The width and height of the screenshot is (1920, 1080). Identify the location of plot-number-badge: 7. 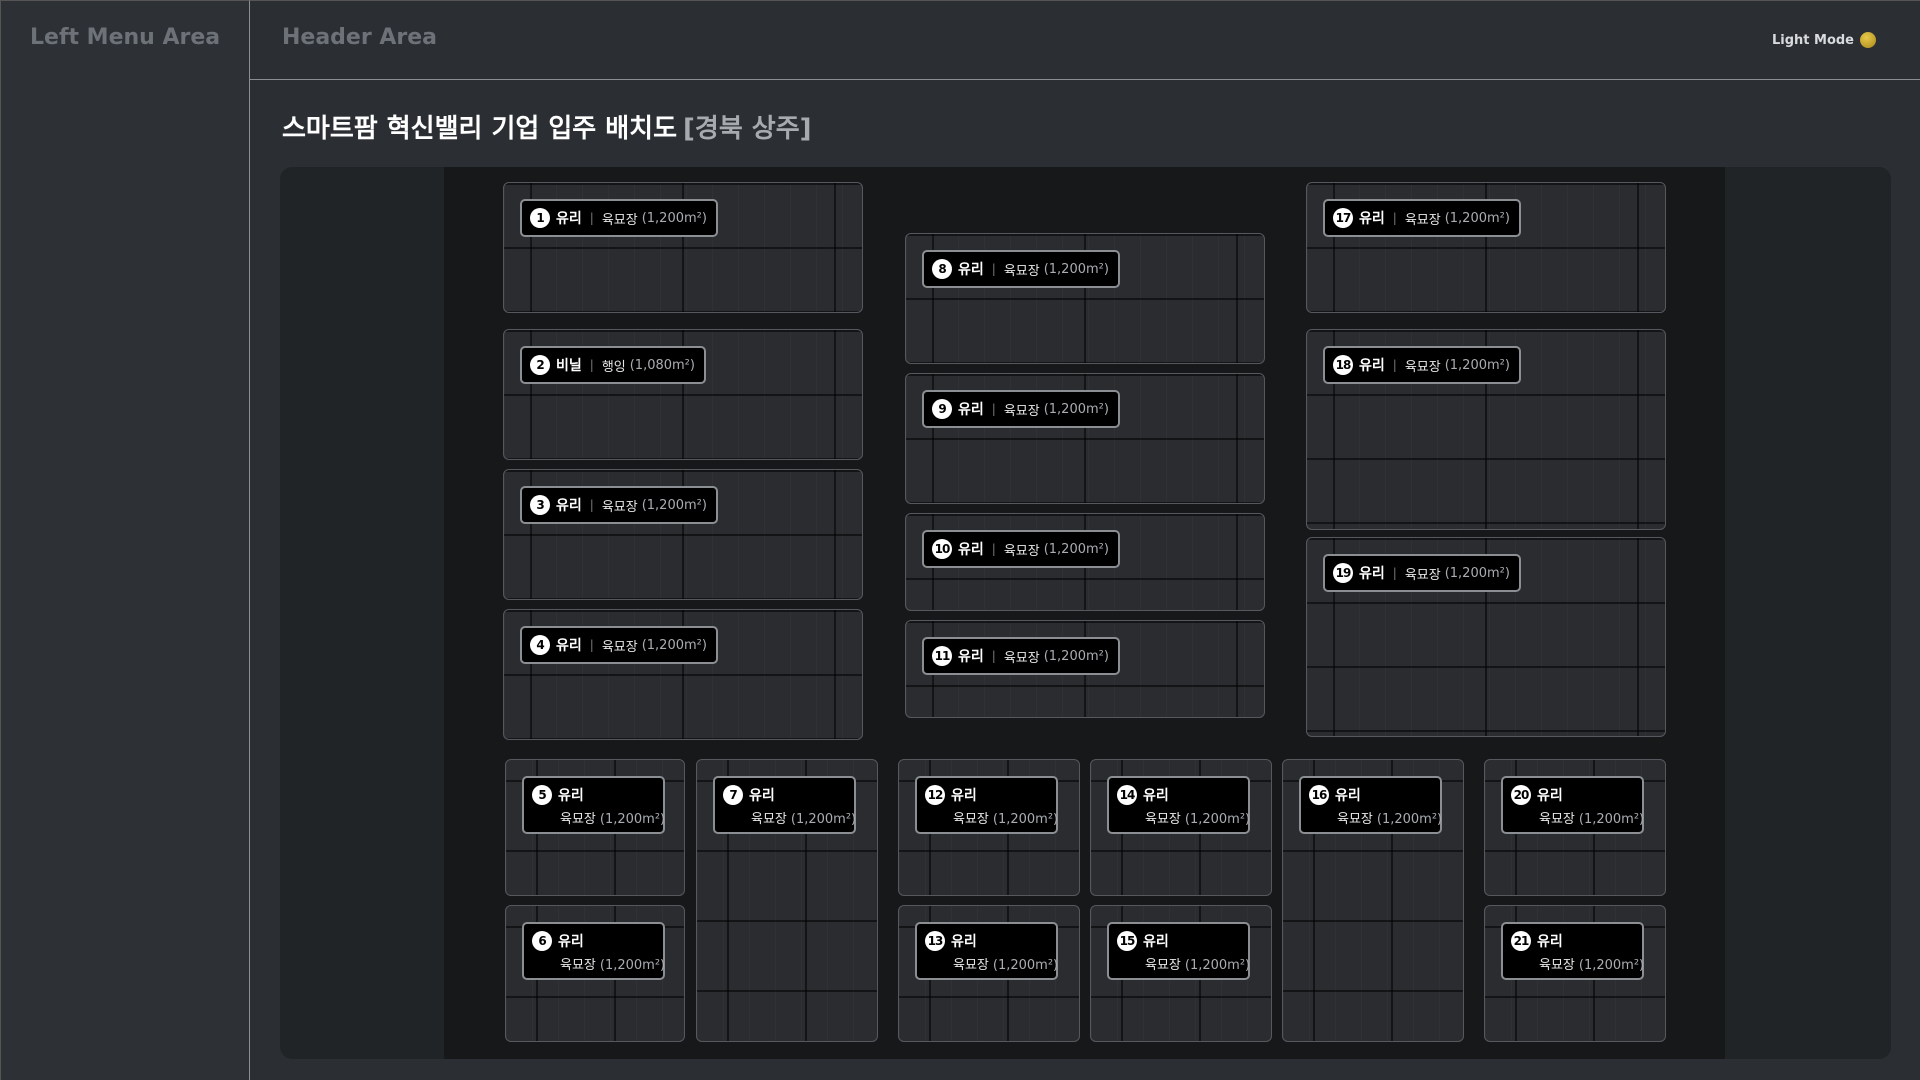
(733, 795).